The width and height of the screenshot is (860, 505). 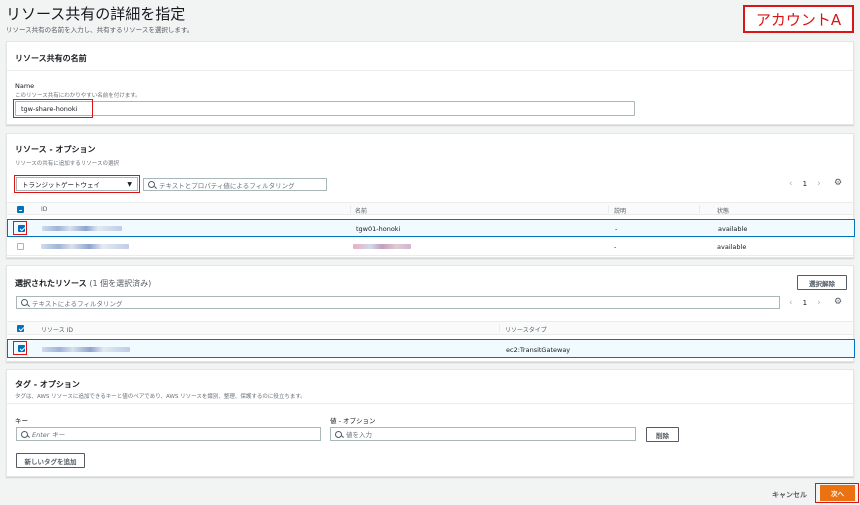 I want to click on resources-page-number: 1, so click(x=805, y=184).